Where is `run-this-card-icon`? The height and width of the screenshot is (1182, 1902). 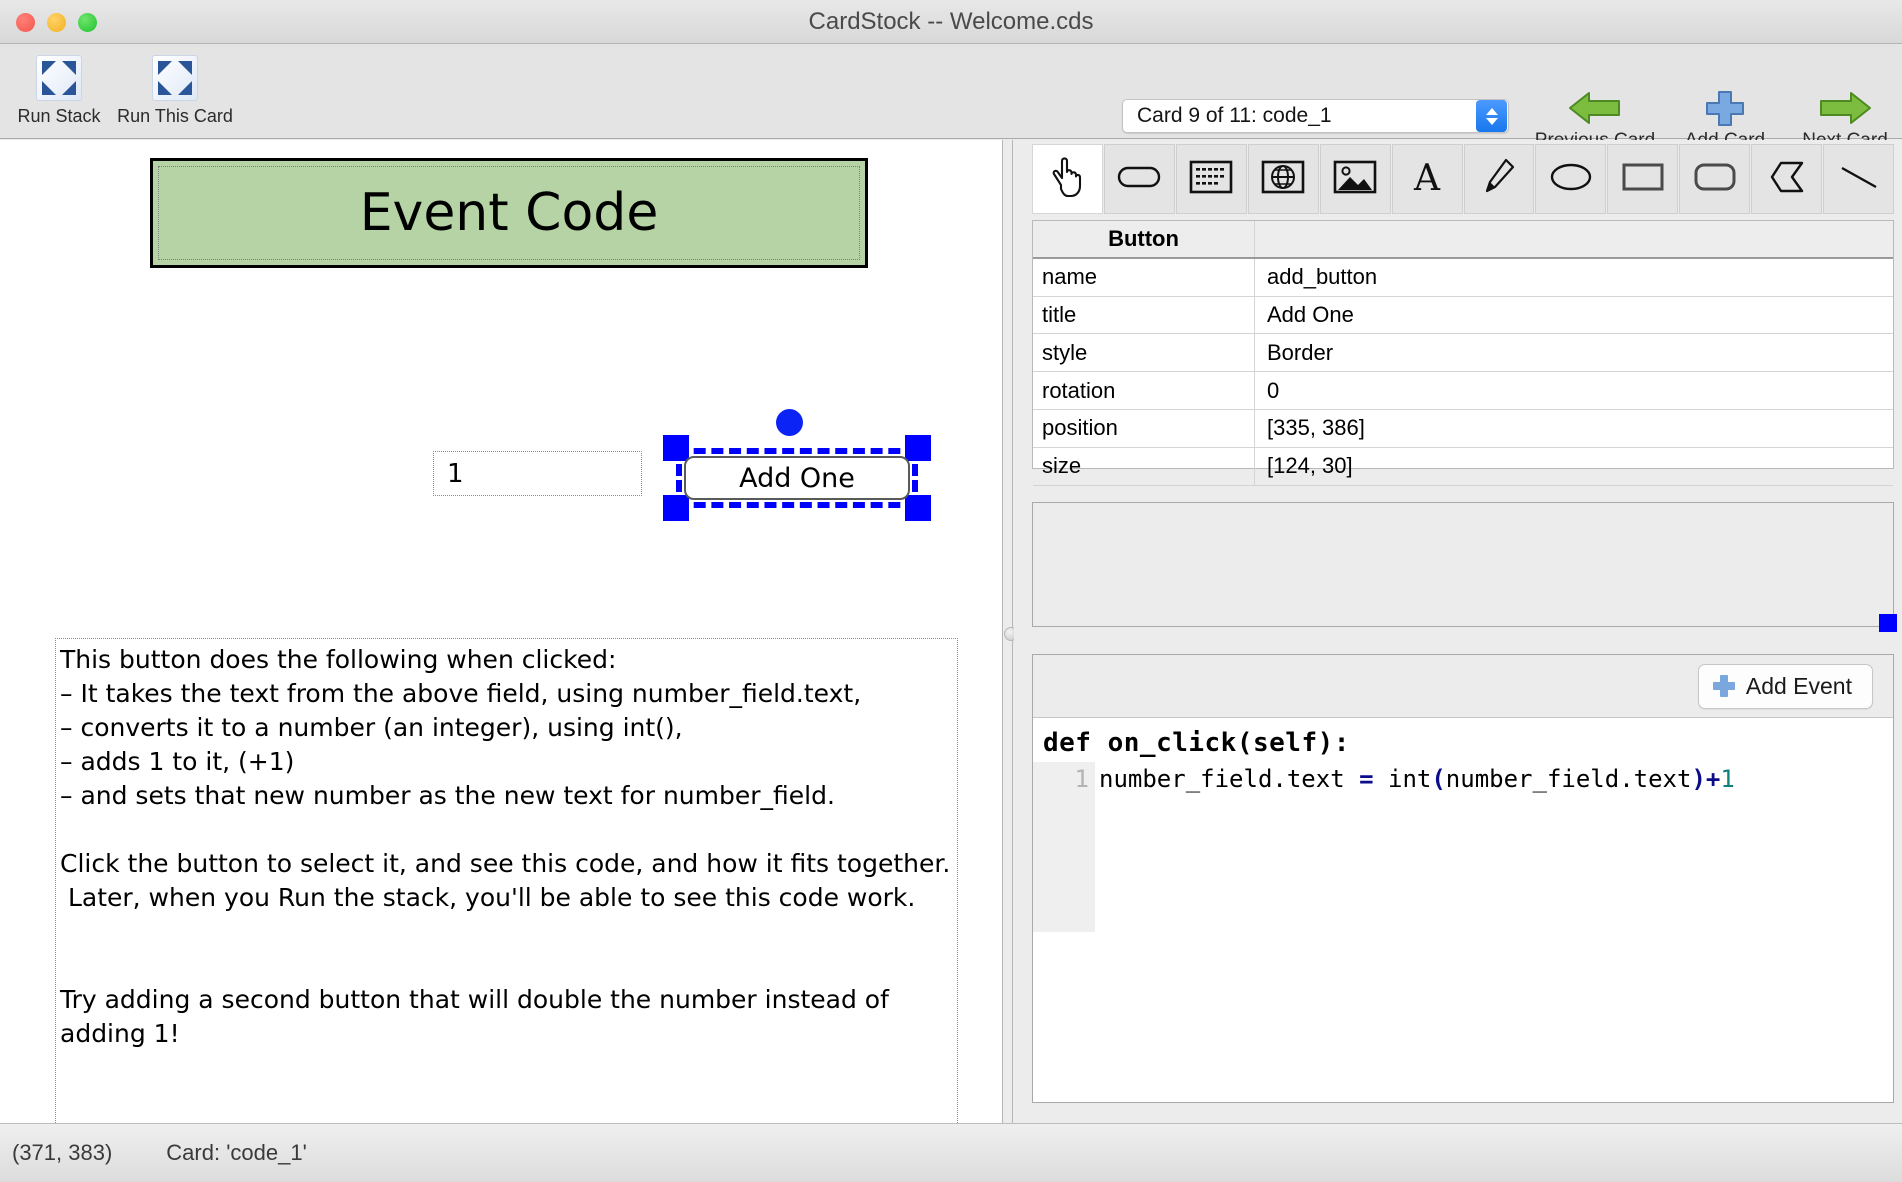
run-this-card-icon is located at coordinates (175, 78).